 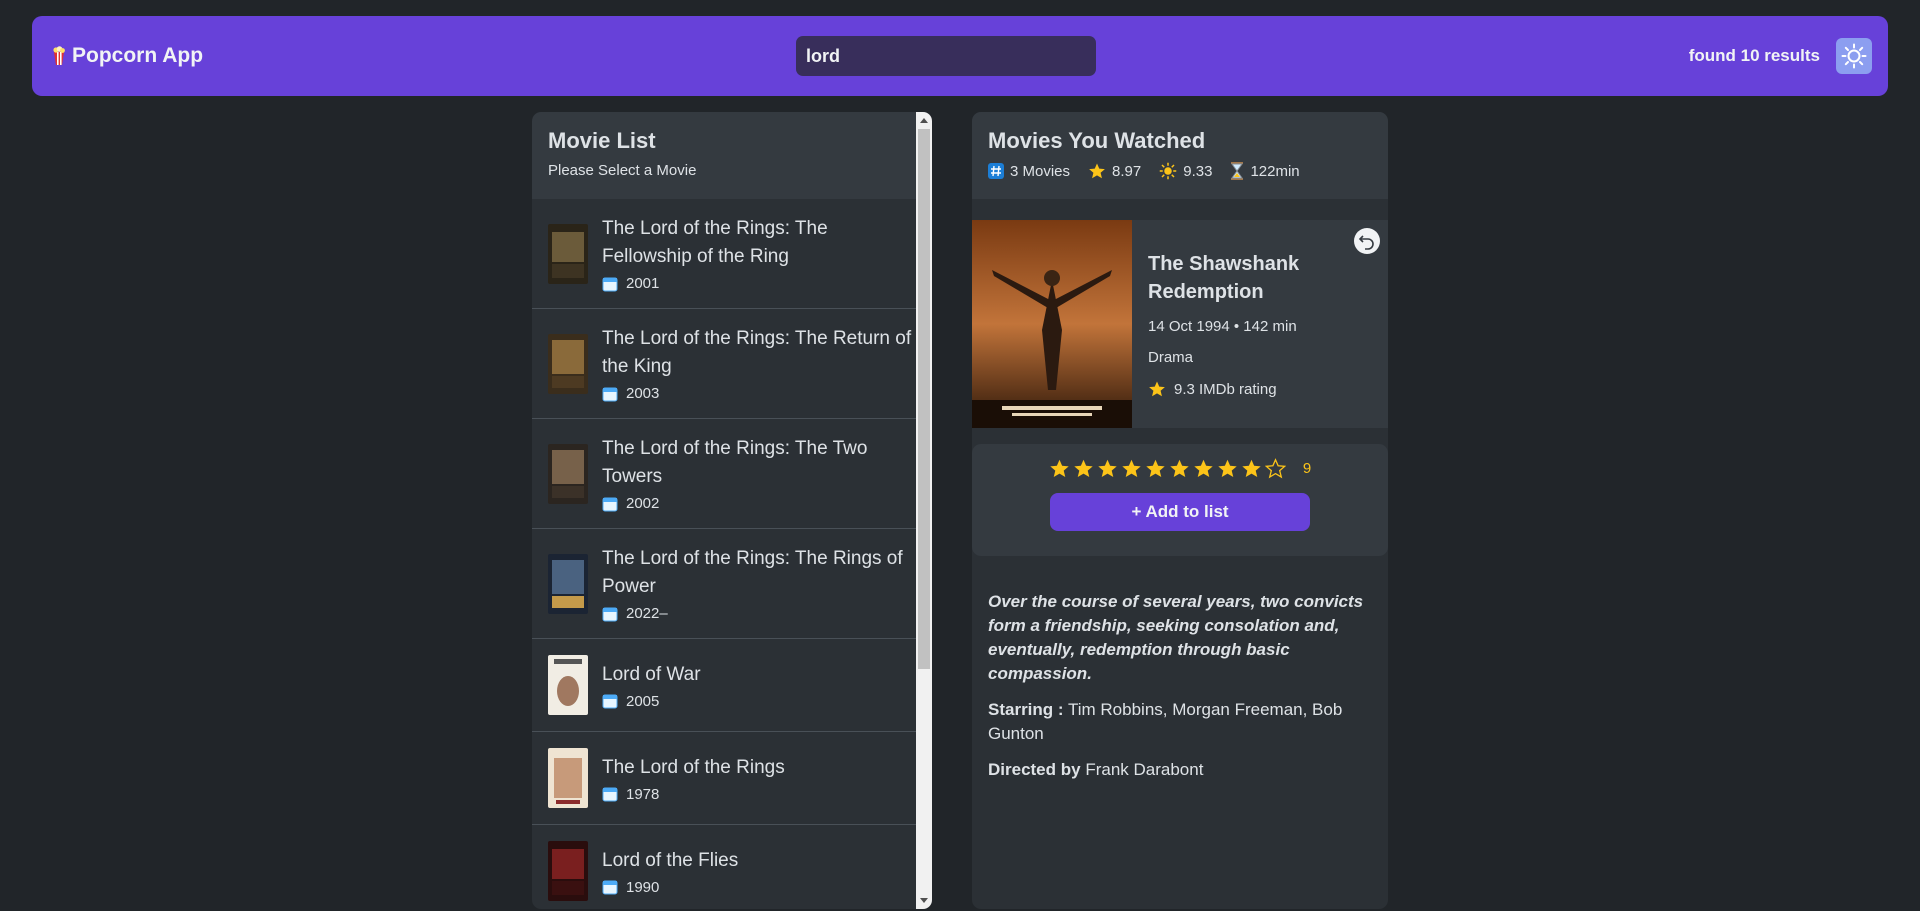 What do you see at coordinates (59, 55) in the screenshot?
I see `popcorn-icon` at bounding box center [59, 55].